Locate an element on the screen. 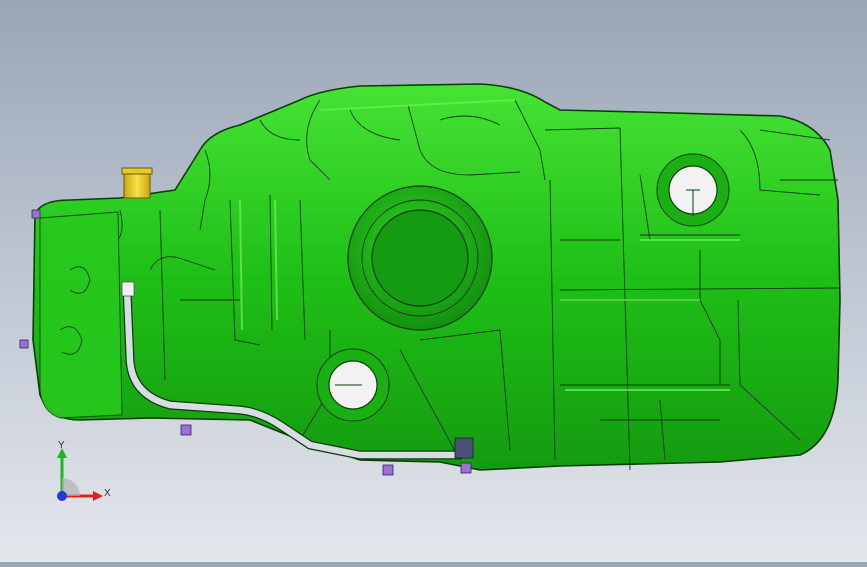  z-axis-dot is located at coordinates (62, 496).